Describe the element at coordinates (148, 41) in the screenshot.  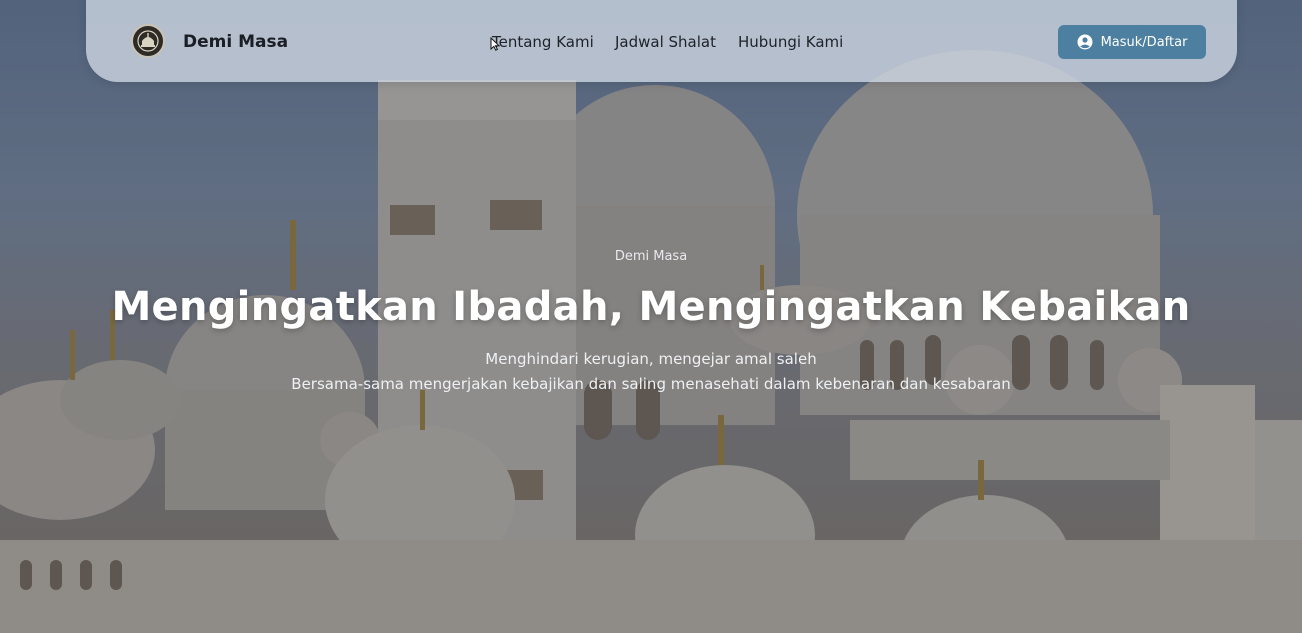
I see `mosque-emblem-icon` at that location.